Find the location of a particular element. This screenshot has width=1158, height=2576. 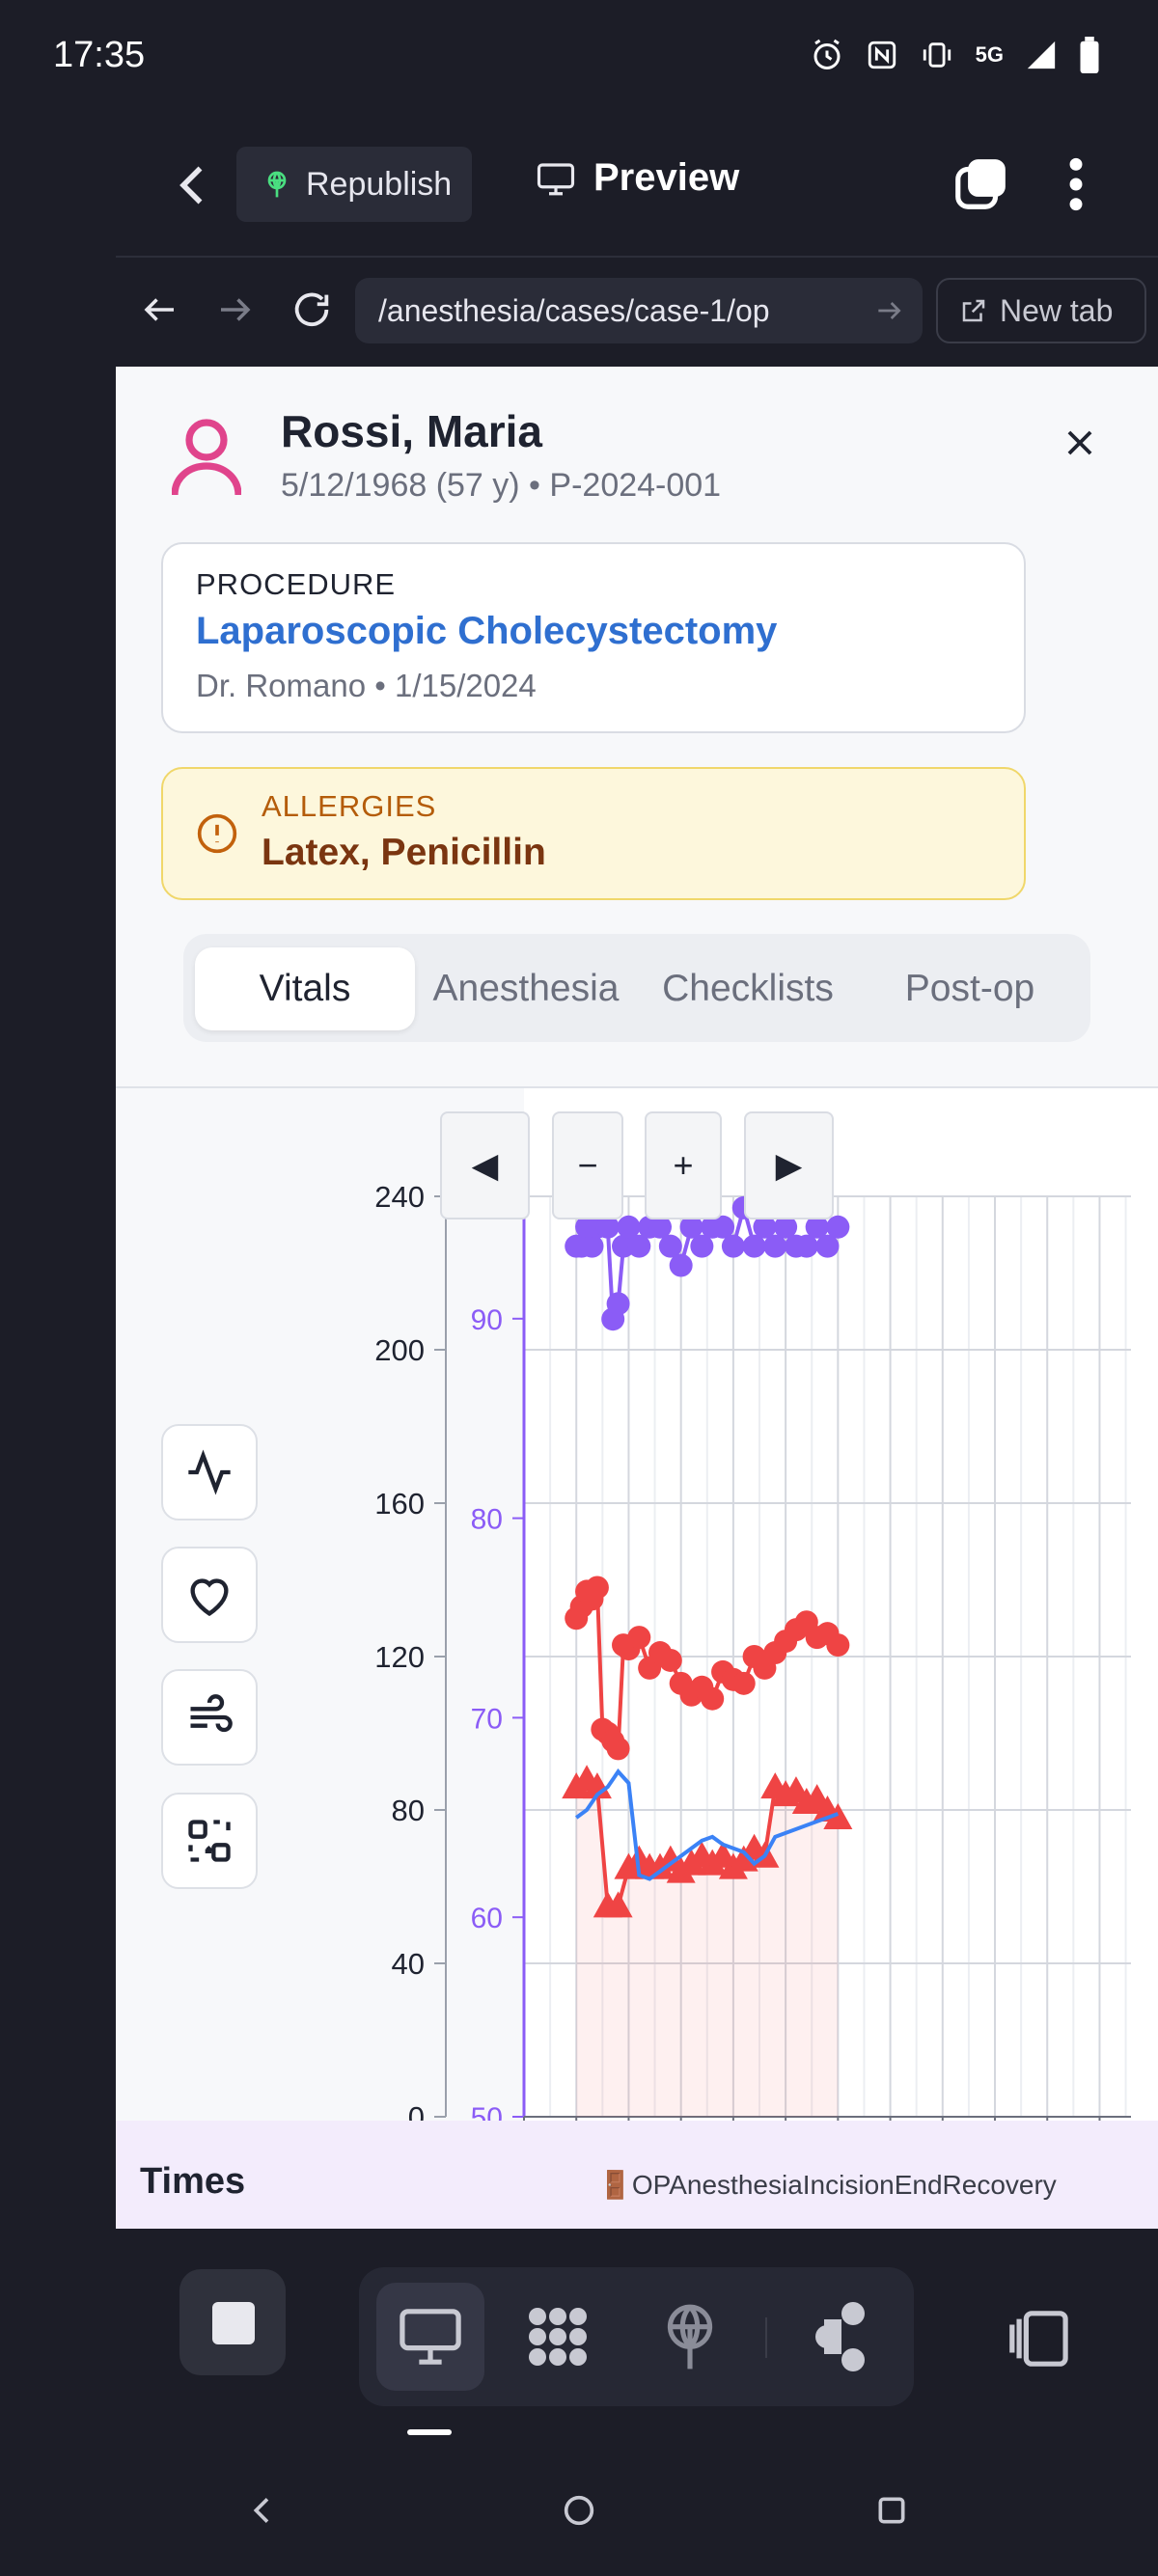

wind-icon is located at coordinates (211, 1713).